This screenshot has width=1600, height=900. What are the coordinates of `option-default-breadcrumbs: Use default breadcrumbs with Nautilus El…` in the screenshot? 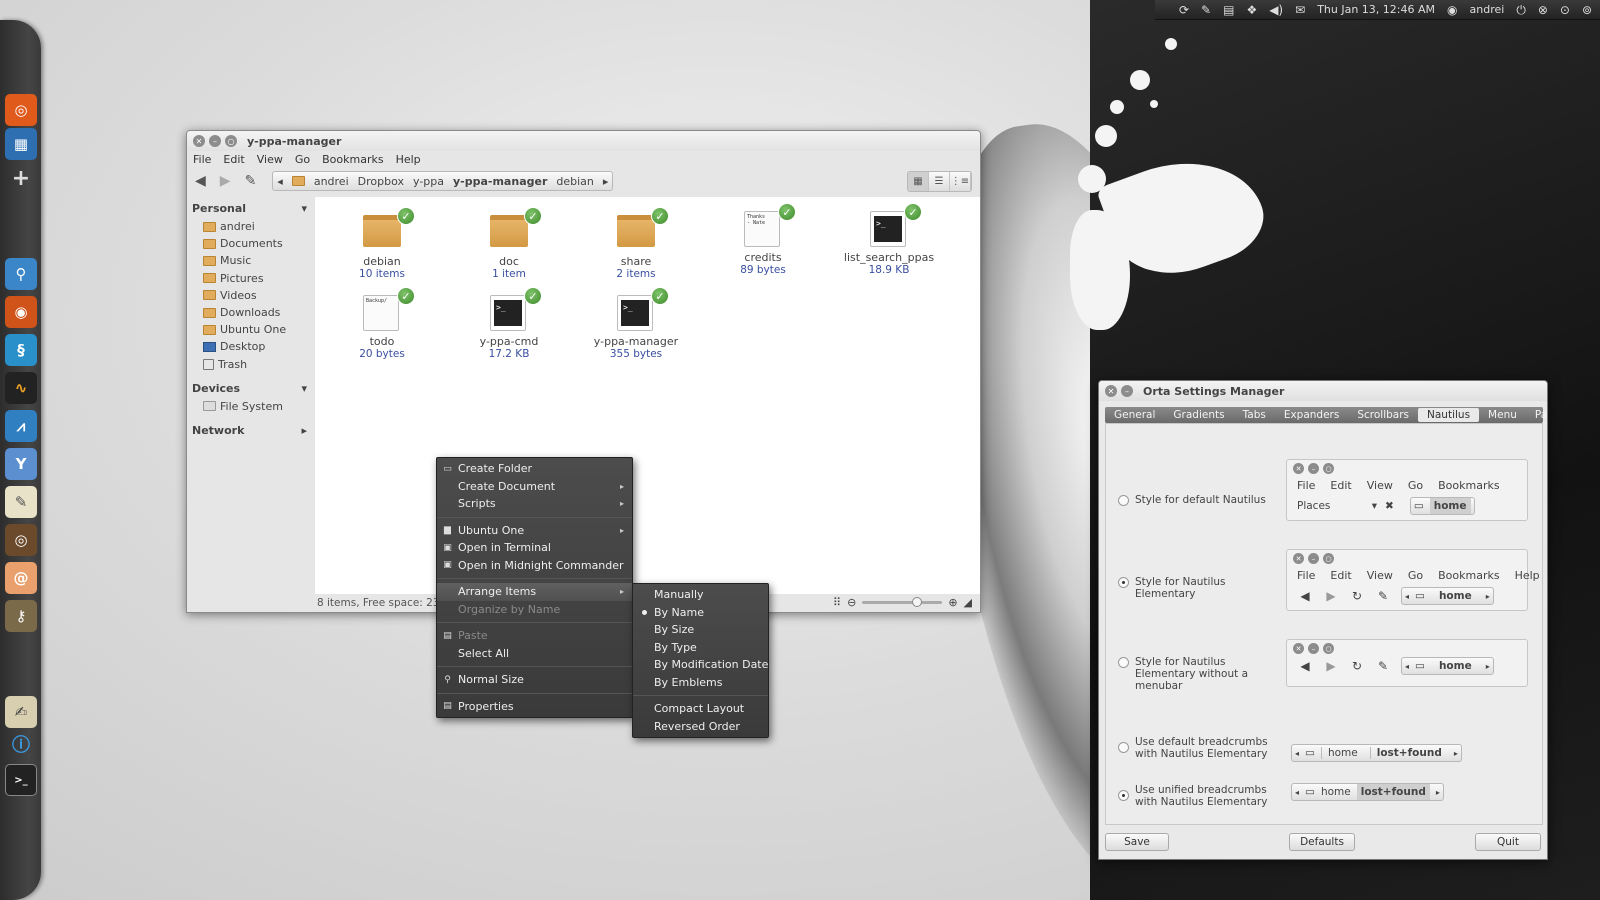 It's located at (1198, 748).